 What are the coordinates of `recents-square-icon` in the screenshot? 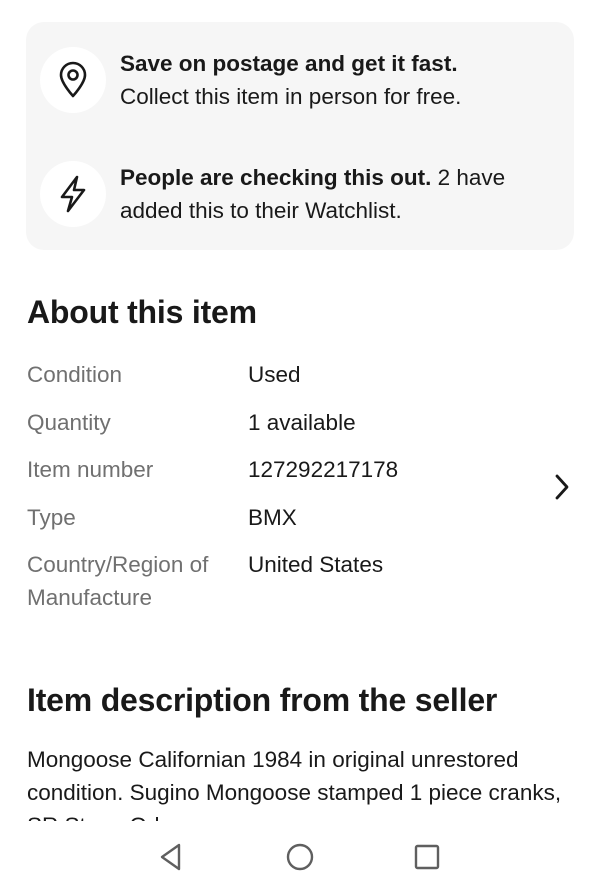 It's located at (427, 857).